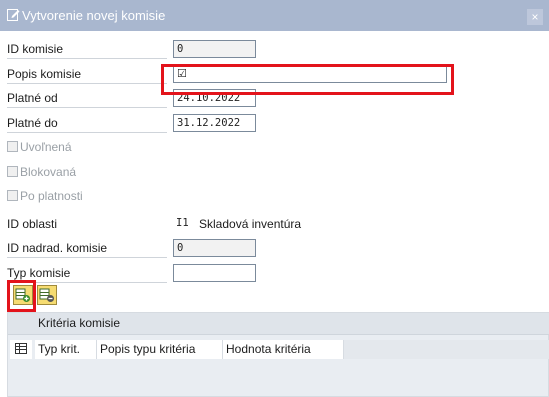 The image size is (549, 397). Describe the element at coordinates (66, 349) in the screenshot. I see `column-header-typ-krit: Typ krit.` at that location.